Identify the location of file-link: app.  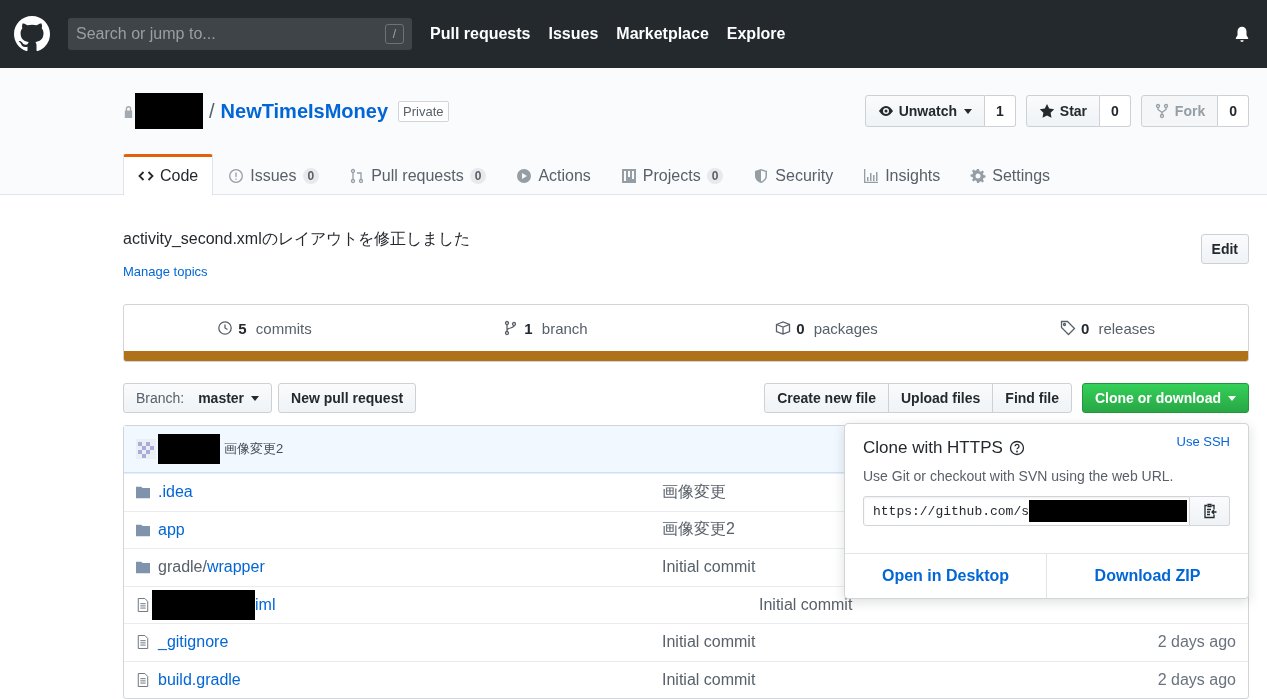
(171, 529).